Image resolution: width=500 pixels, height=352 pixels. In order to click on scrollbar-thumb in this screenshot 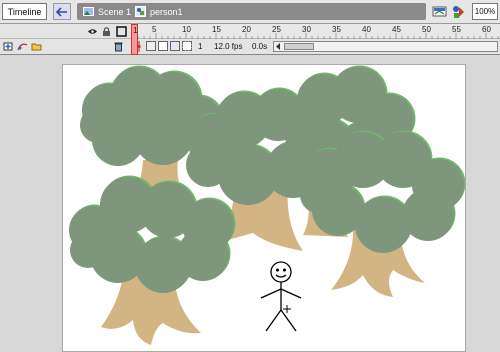, I will do `click(299, 46)`.